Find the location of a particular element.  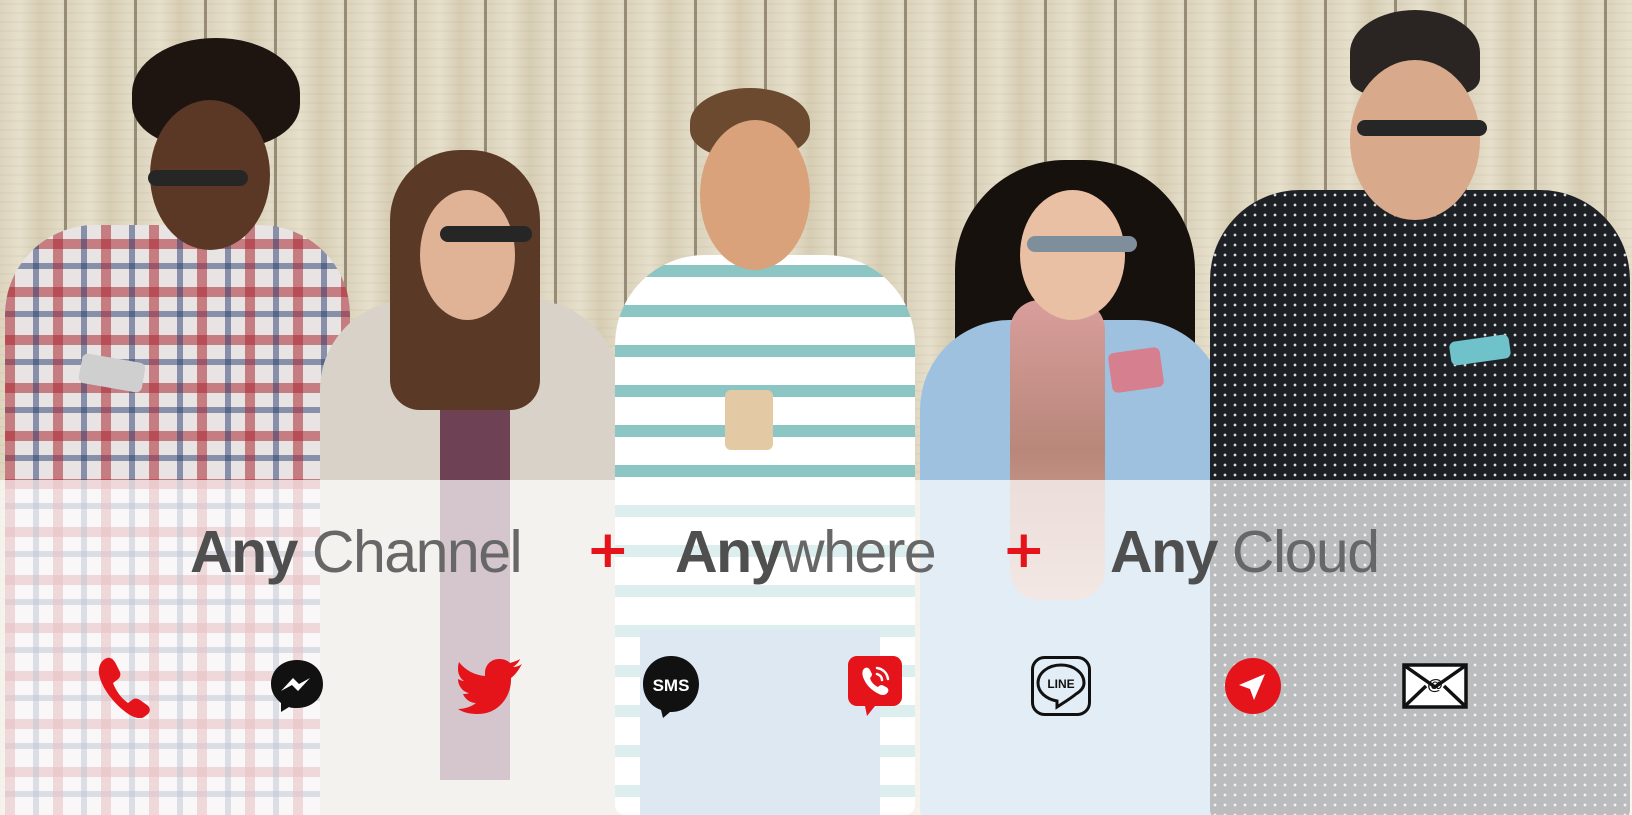

headline-light: Cloud is located at coordinates (1298, 552).